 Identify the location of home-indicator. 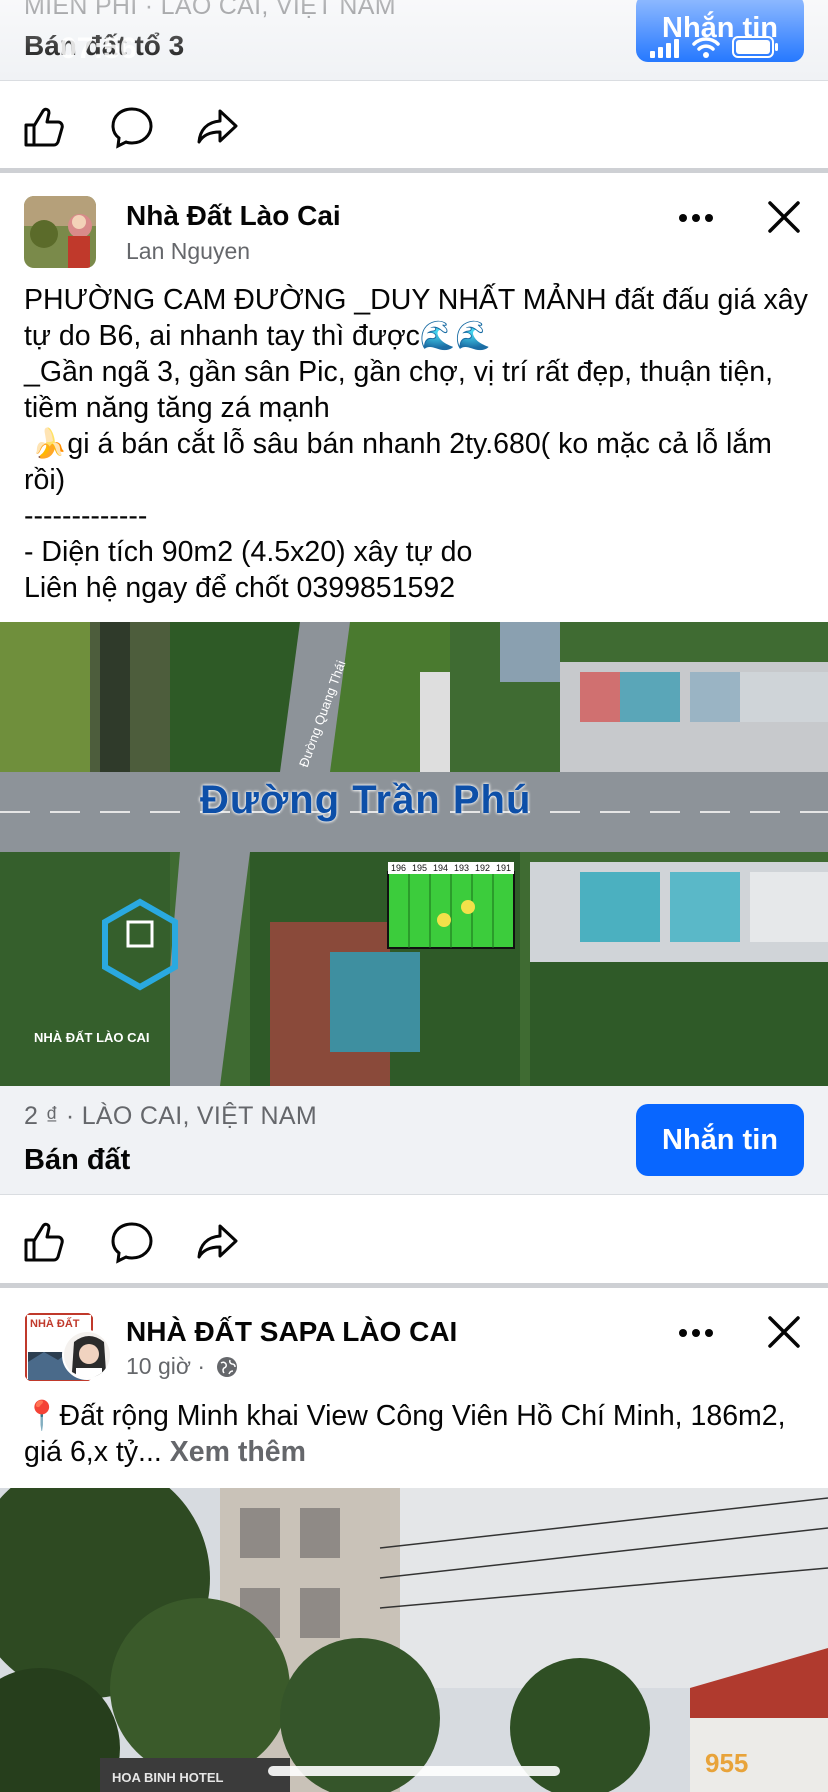
(414, 1771).